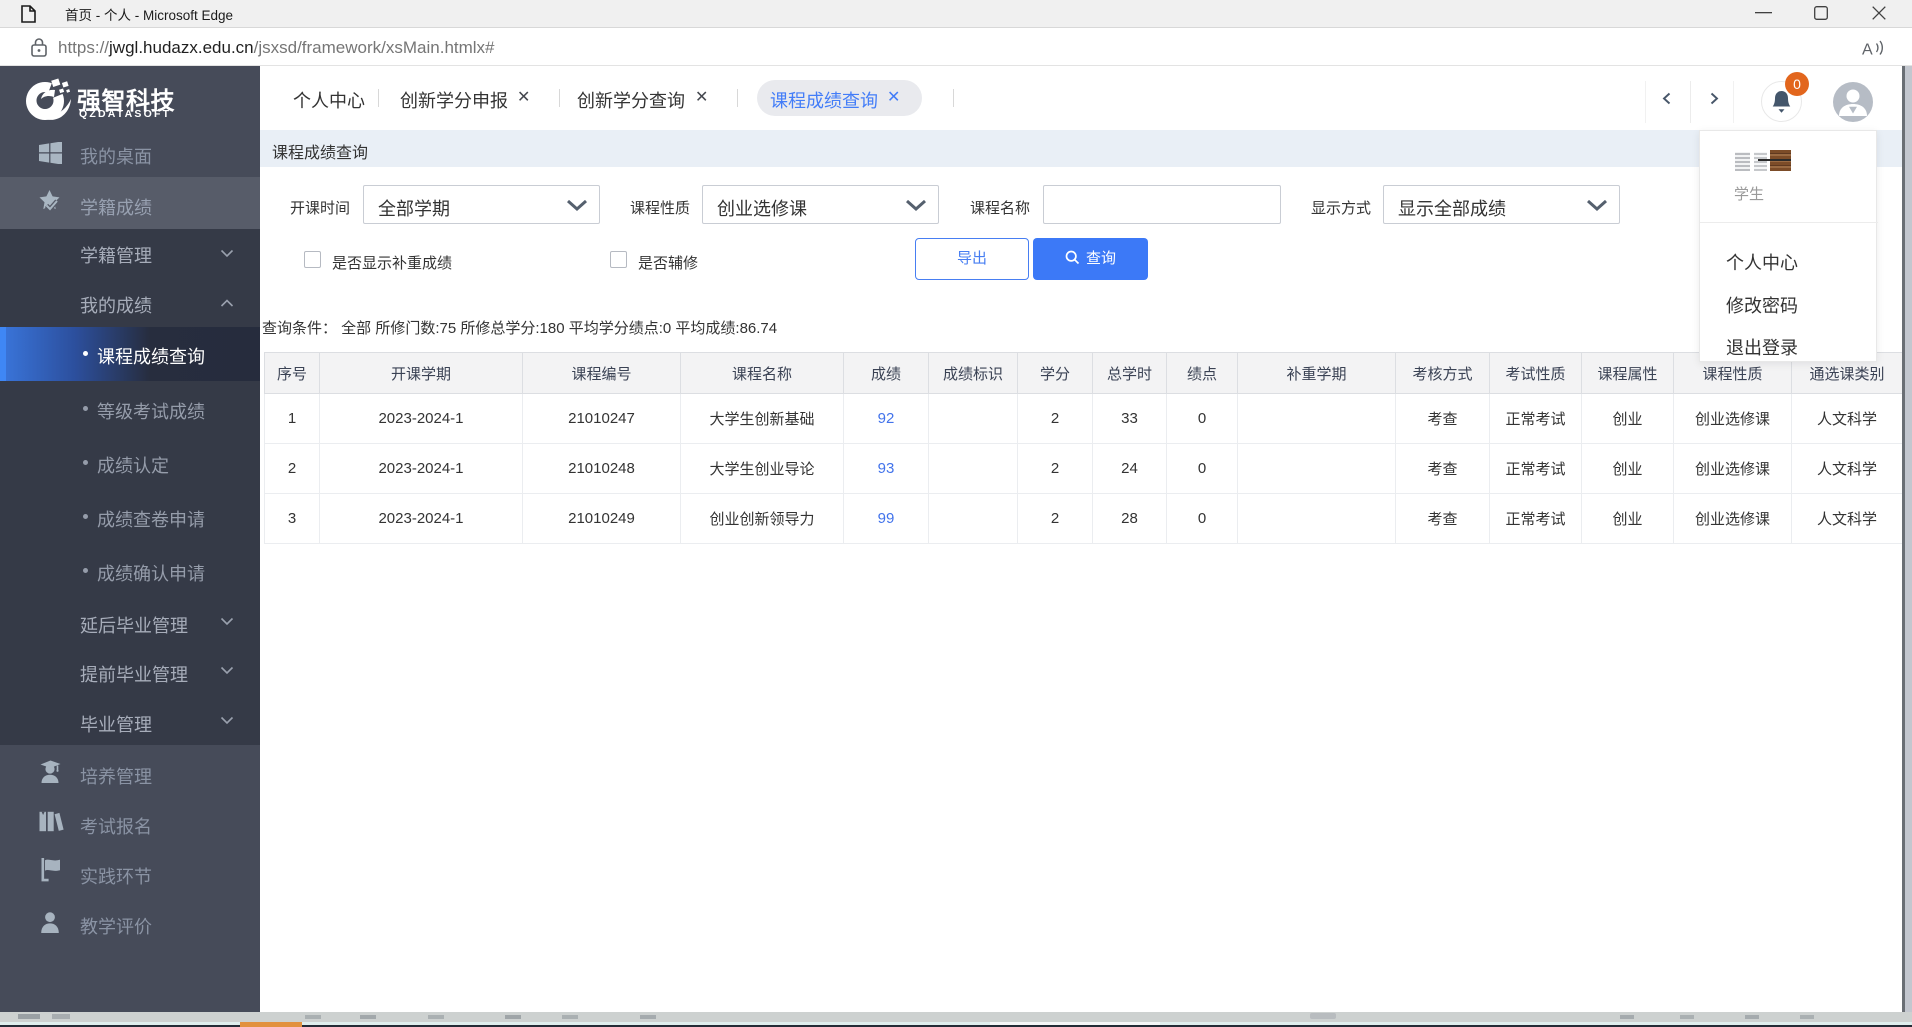 This screenshot has height=1027, width=1912. What do you see at coordinates (1867, 50) in the screenshot?
I see `svg-text: A` at bounding box center [1867, 50].